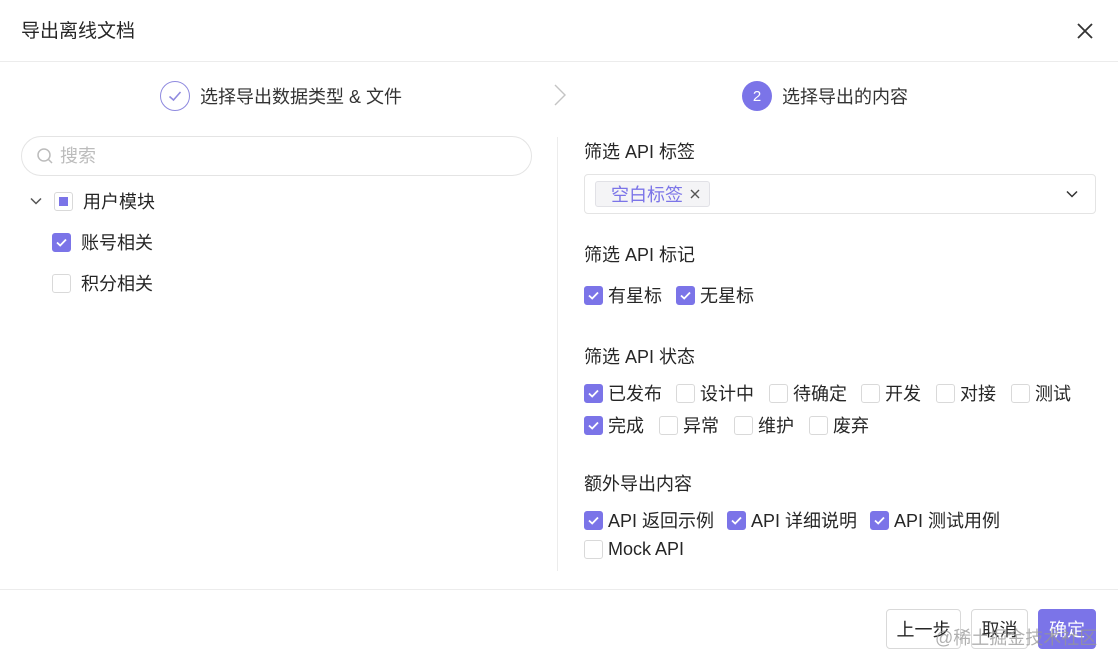 The image size is (1118, 666). I want to click on extra-section-label: 额外导出内容, so click(638, 484).